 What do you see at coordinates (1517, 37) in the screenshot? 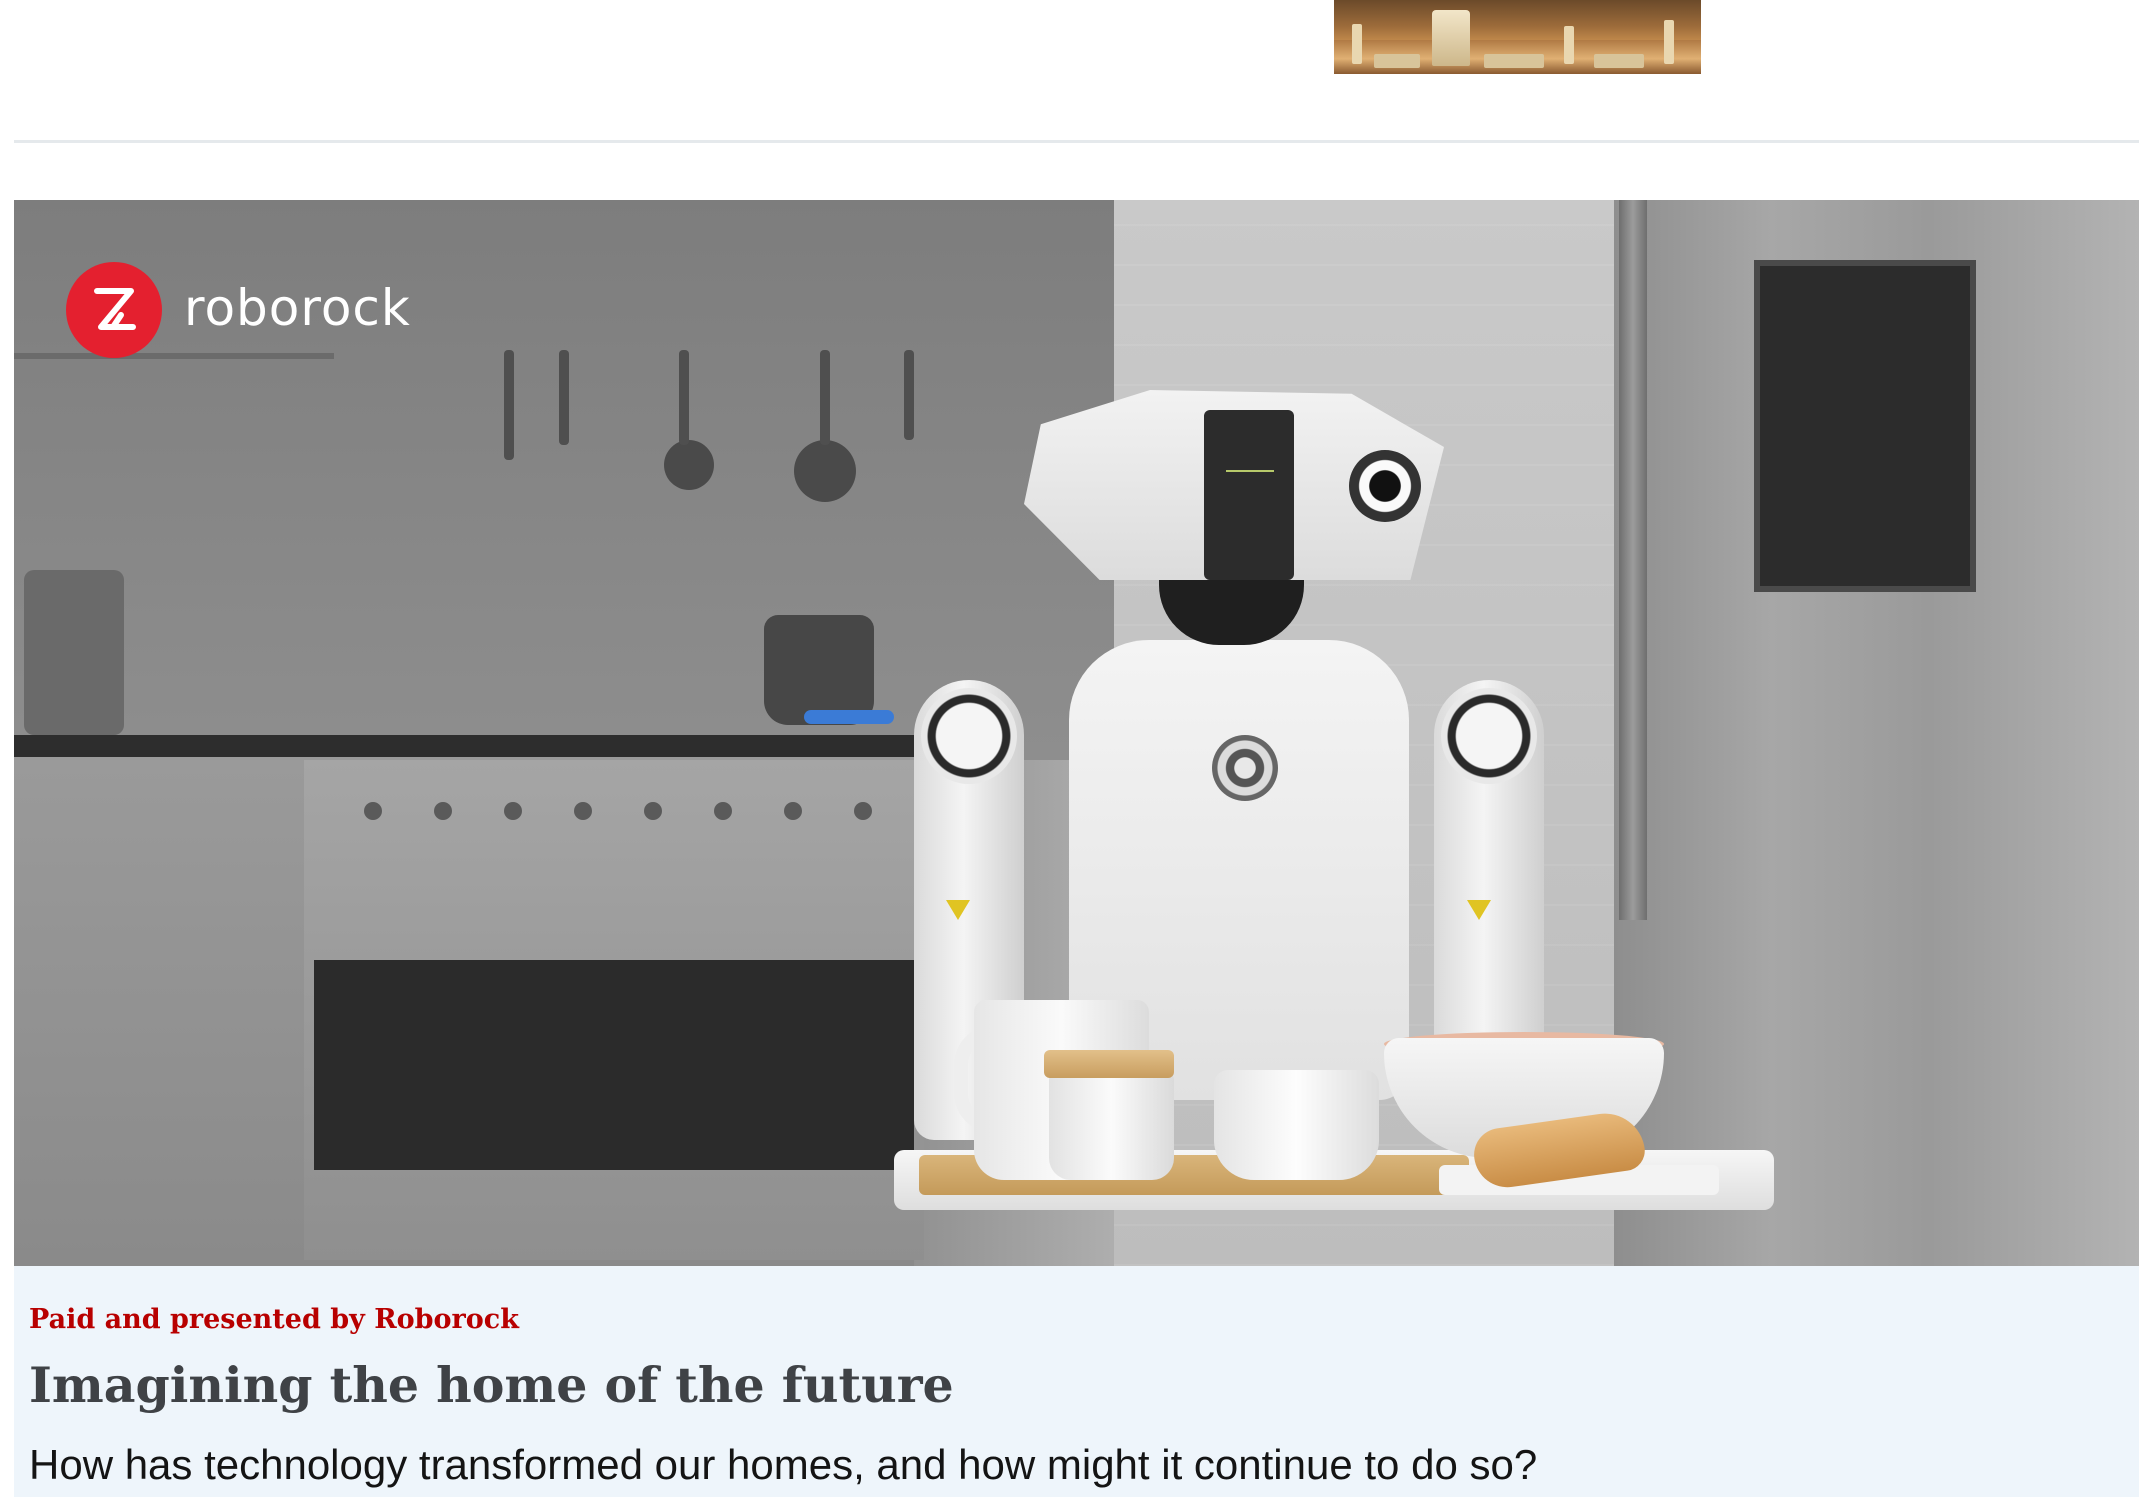
I see `top-ad-thumbnail` at bounding box center [1517, 37].